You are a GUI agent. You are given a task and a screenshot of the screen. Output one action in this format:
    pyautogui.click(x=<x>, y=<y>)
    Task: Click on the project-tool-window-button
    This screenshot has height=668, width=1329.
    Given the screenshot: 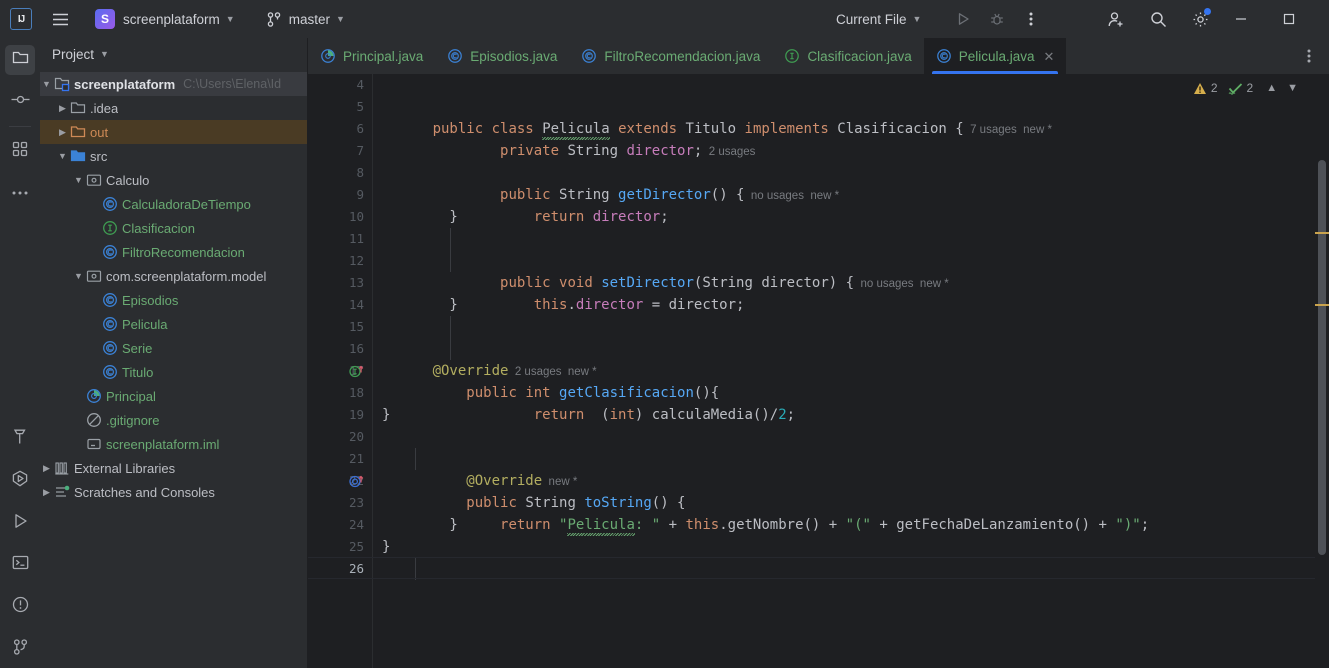 What is the action you would take?
    pyautogui.click(x=20, y=60)
    